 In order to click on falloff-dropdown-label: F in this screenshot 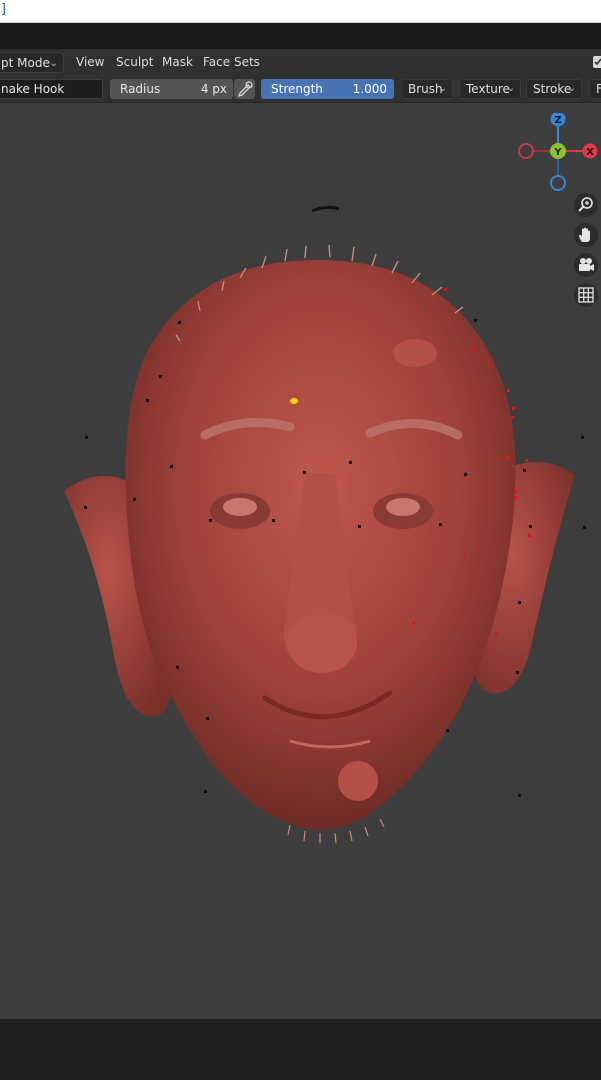, I will do `click(598, 89)`.